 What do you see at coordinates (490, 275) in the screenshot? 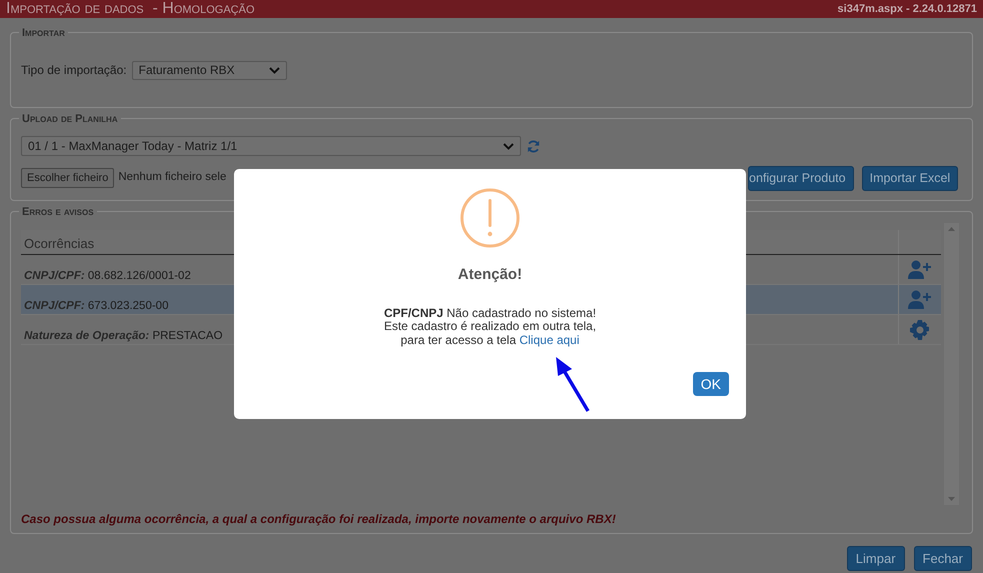
I see `dialog-title: Atenção!` at bounding box center [490, 275].